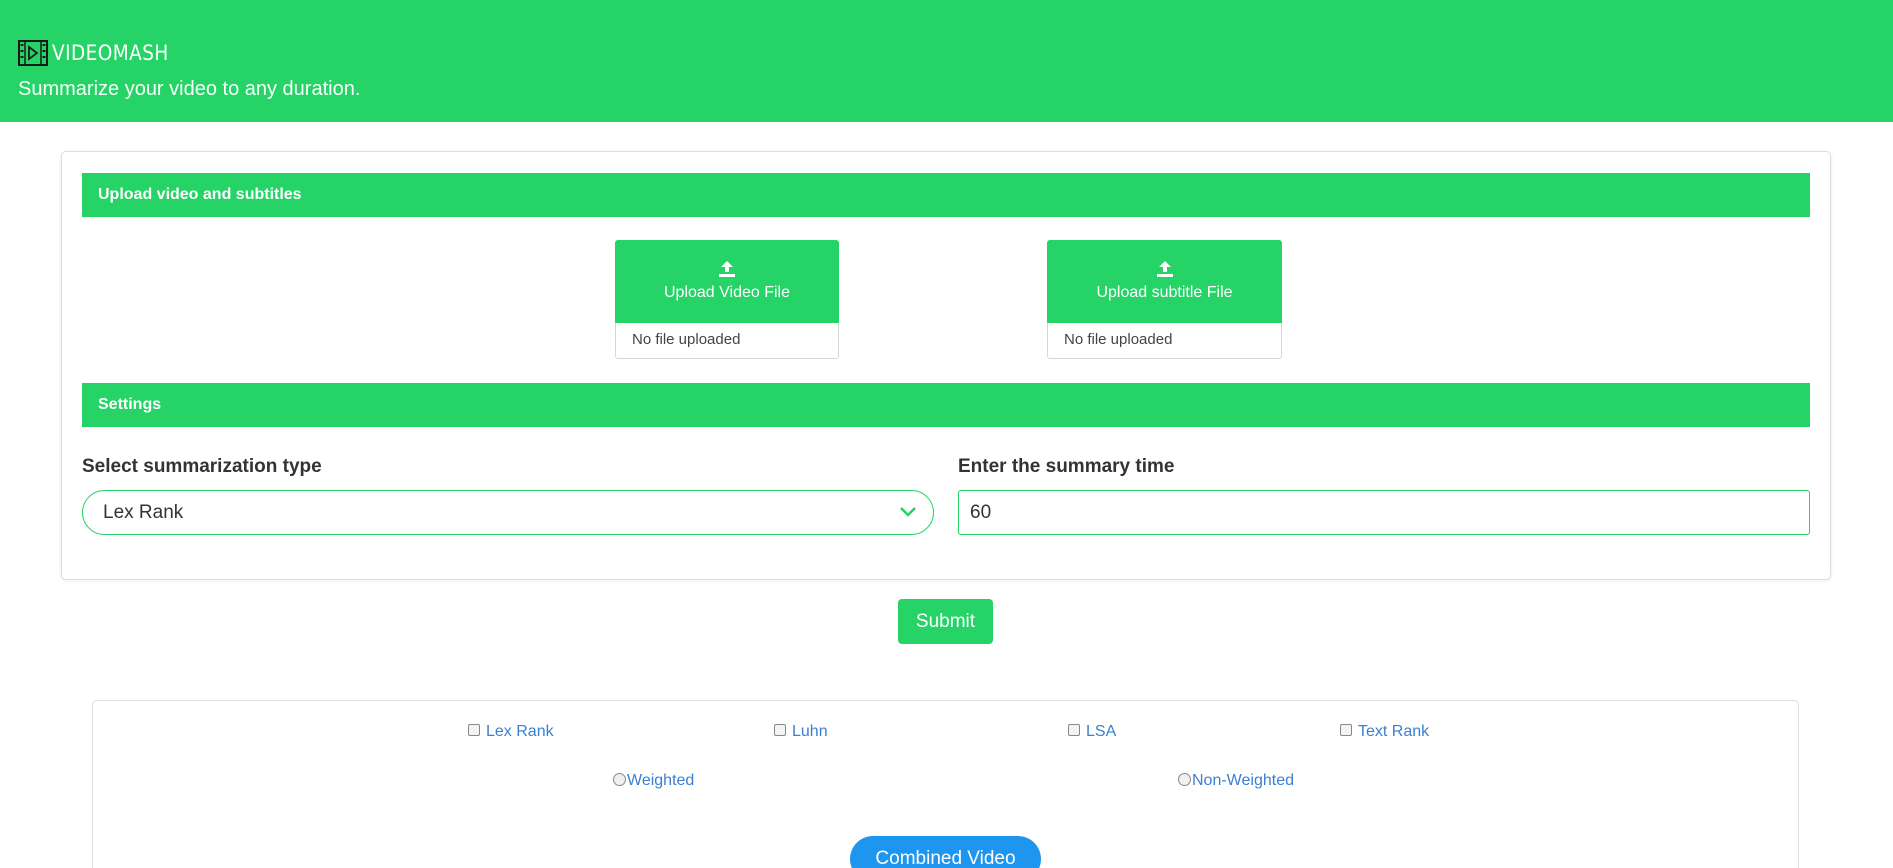 Image resolution: width=1893 pixels, height=868 pixels. I want to click on summary-time-label: Enter the summary time, so click(1066, 466).